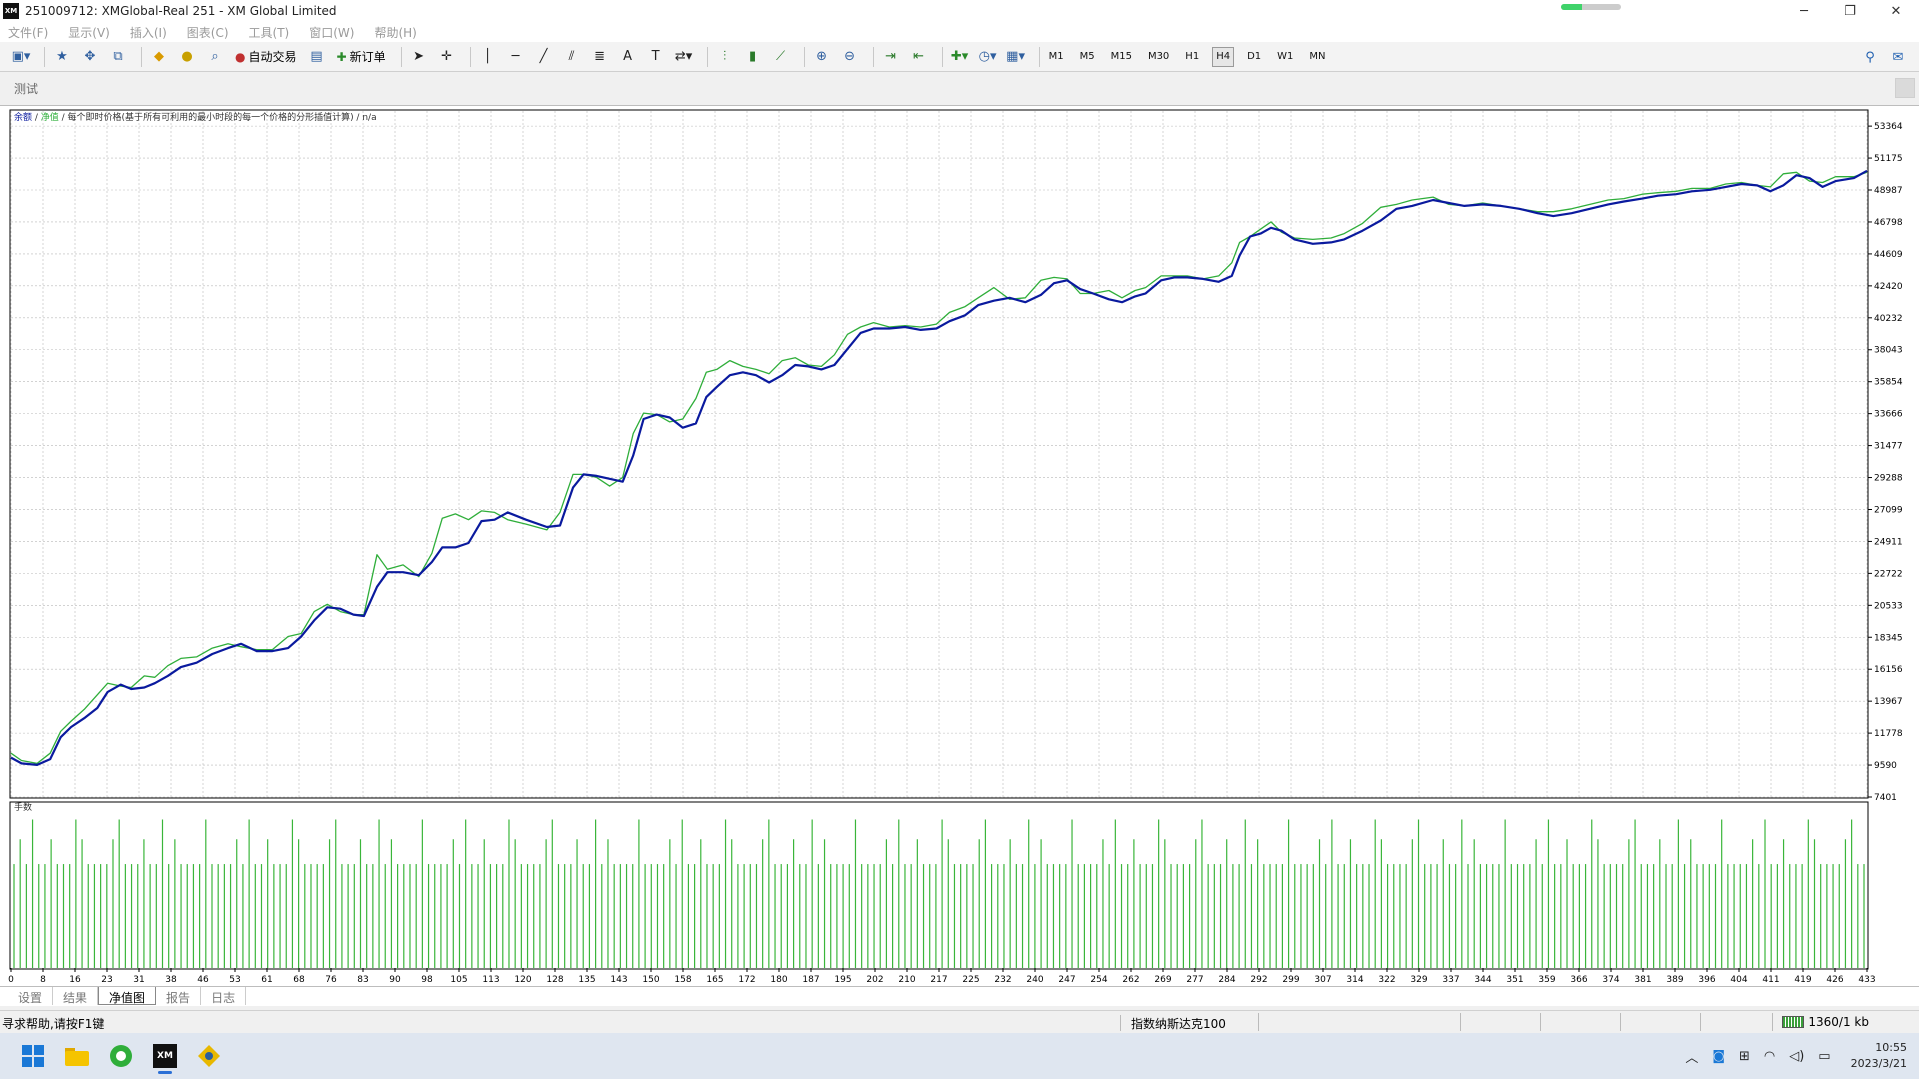  Describe the element at coordinates (361, 57) in the screenshot. I see `new-order-button: ✚ 新订单` at that location.